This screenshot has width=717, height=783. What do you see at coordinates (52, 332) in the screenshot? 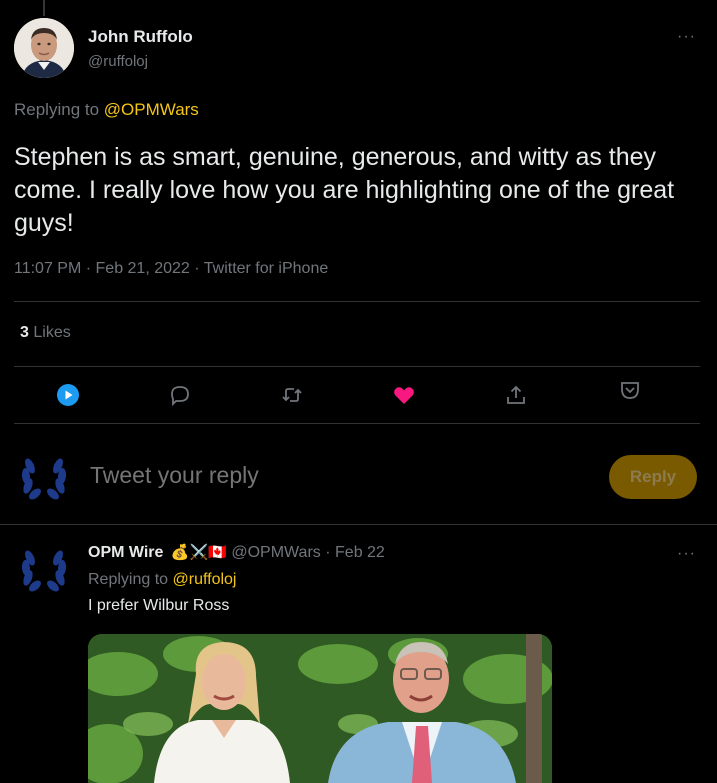
I see `likes-label: Likes` at bounding box center [52, 332].